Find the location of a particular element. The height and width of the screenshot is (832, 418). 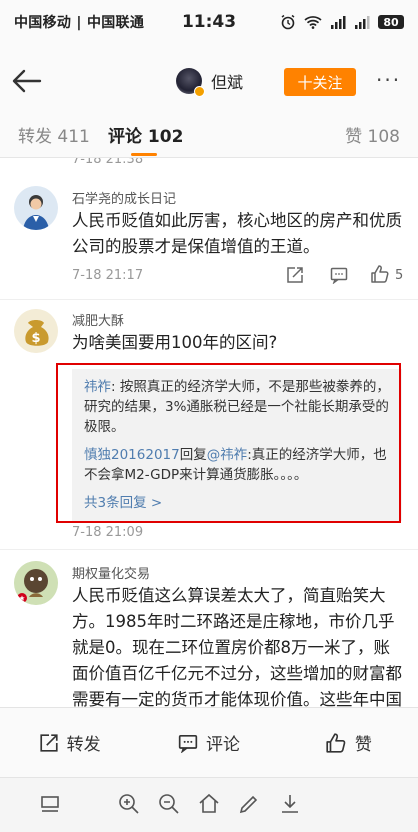

comment-button: 评论 is located at coordinates (208, 742).